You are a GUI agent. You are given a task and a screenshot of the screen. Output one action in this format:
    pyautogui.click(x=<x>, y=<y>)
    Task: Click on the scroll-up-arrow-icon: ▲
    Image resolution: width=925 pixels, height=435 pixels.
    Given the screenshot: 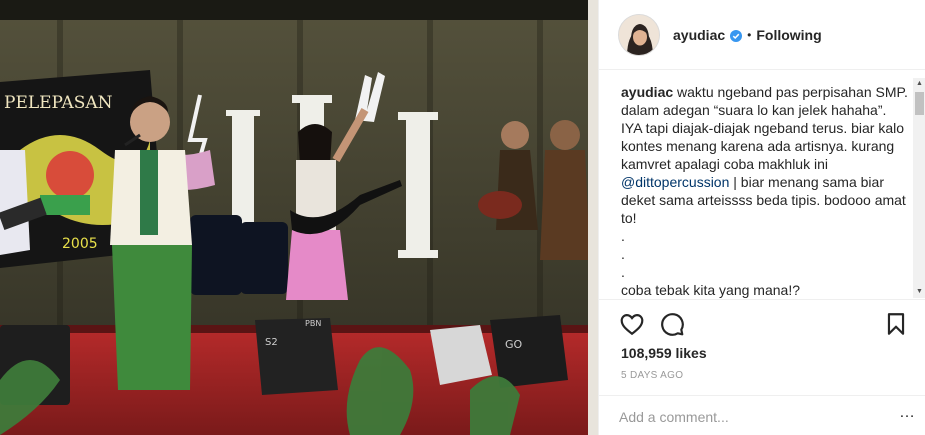 What is the action you would take?
    pyautogui.click(x=919, y=84)
    